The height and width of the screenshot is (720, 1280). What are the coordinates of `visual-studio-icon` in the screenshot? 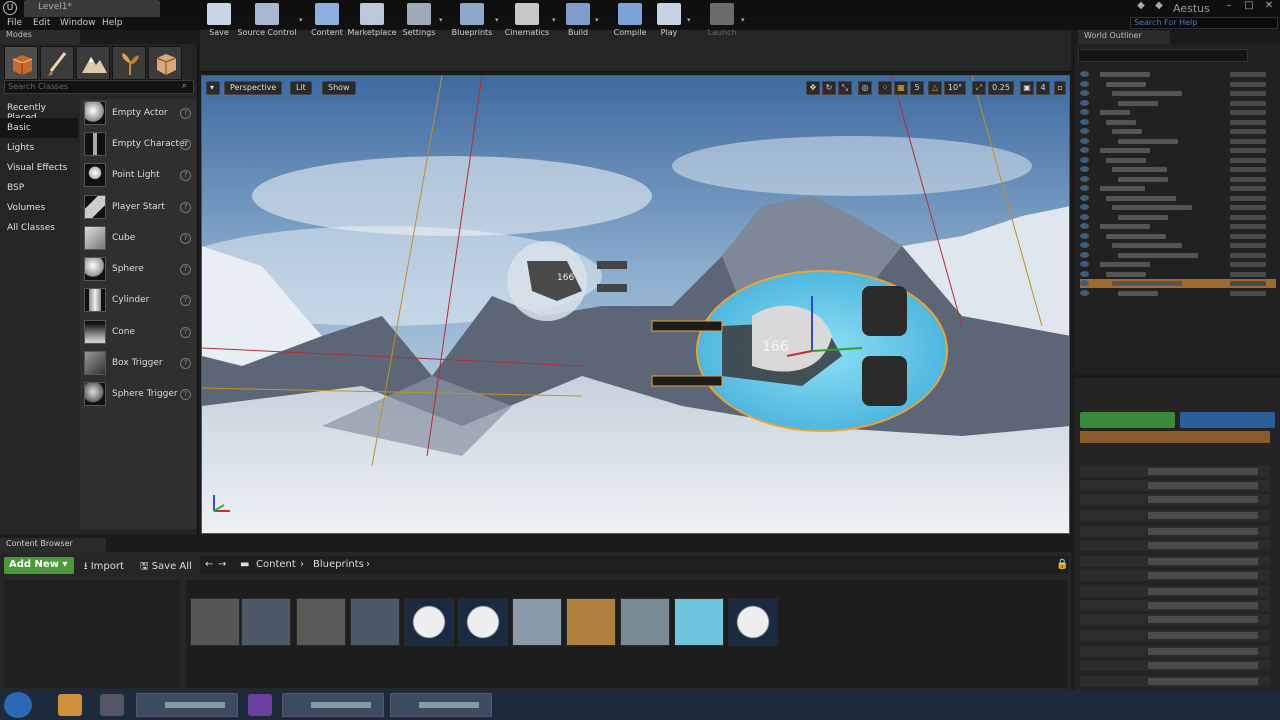 It's located at (260, 705).